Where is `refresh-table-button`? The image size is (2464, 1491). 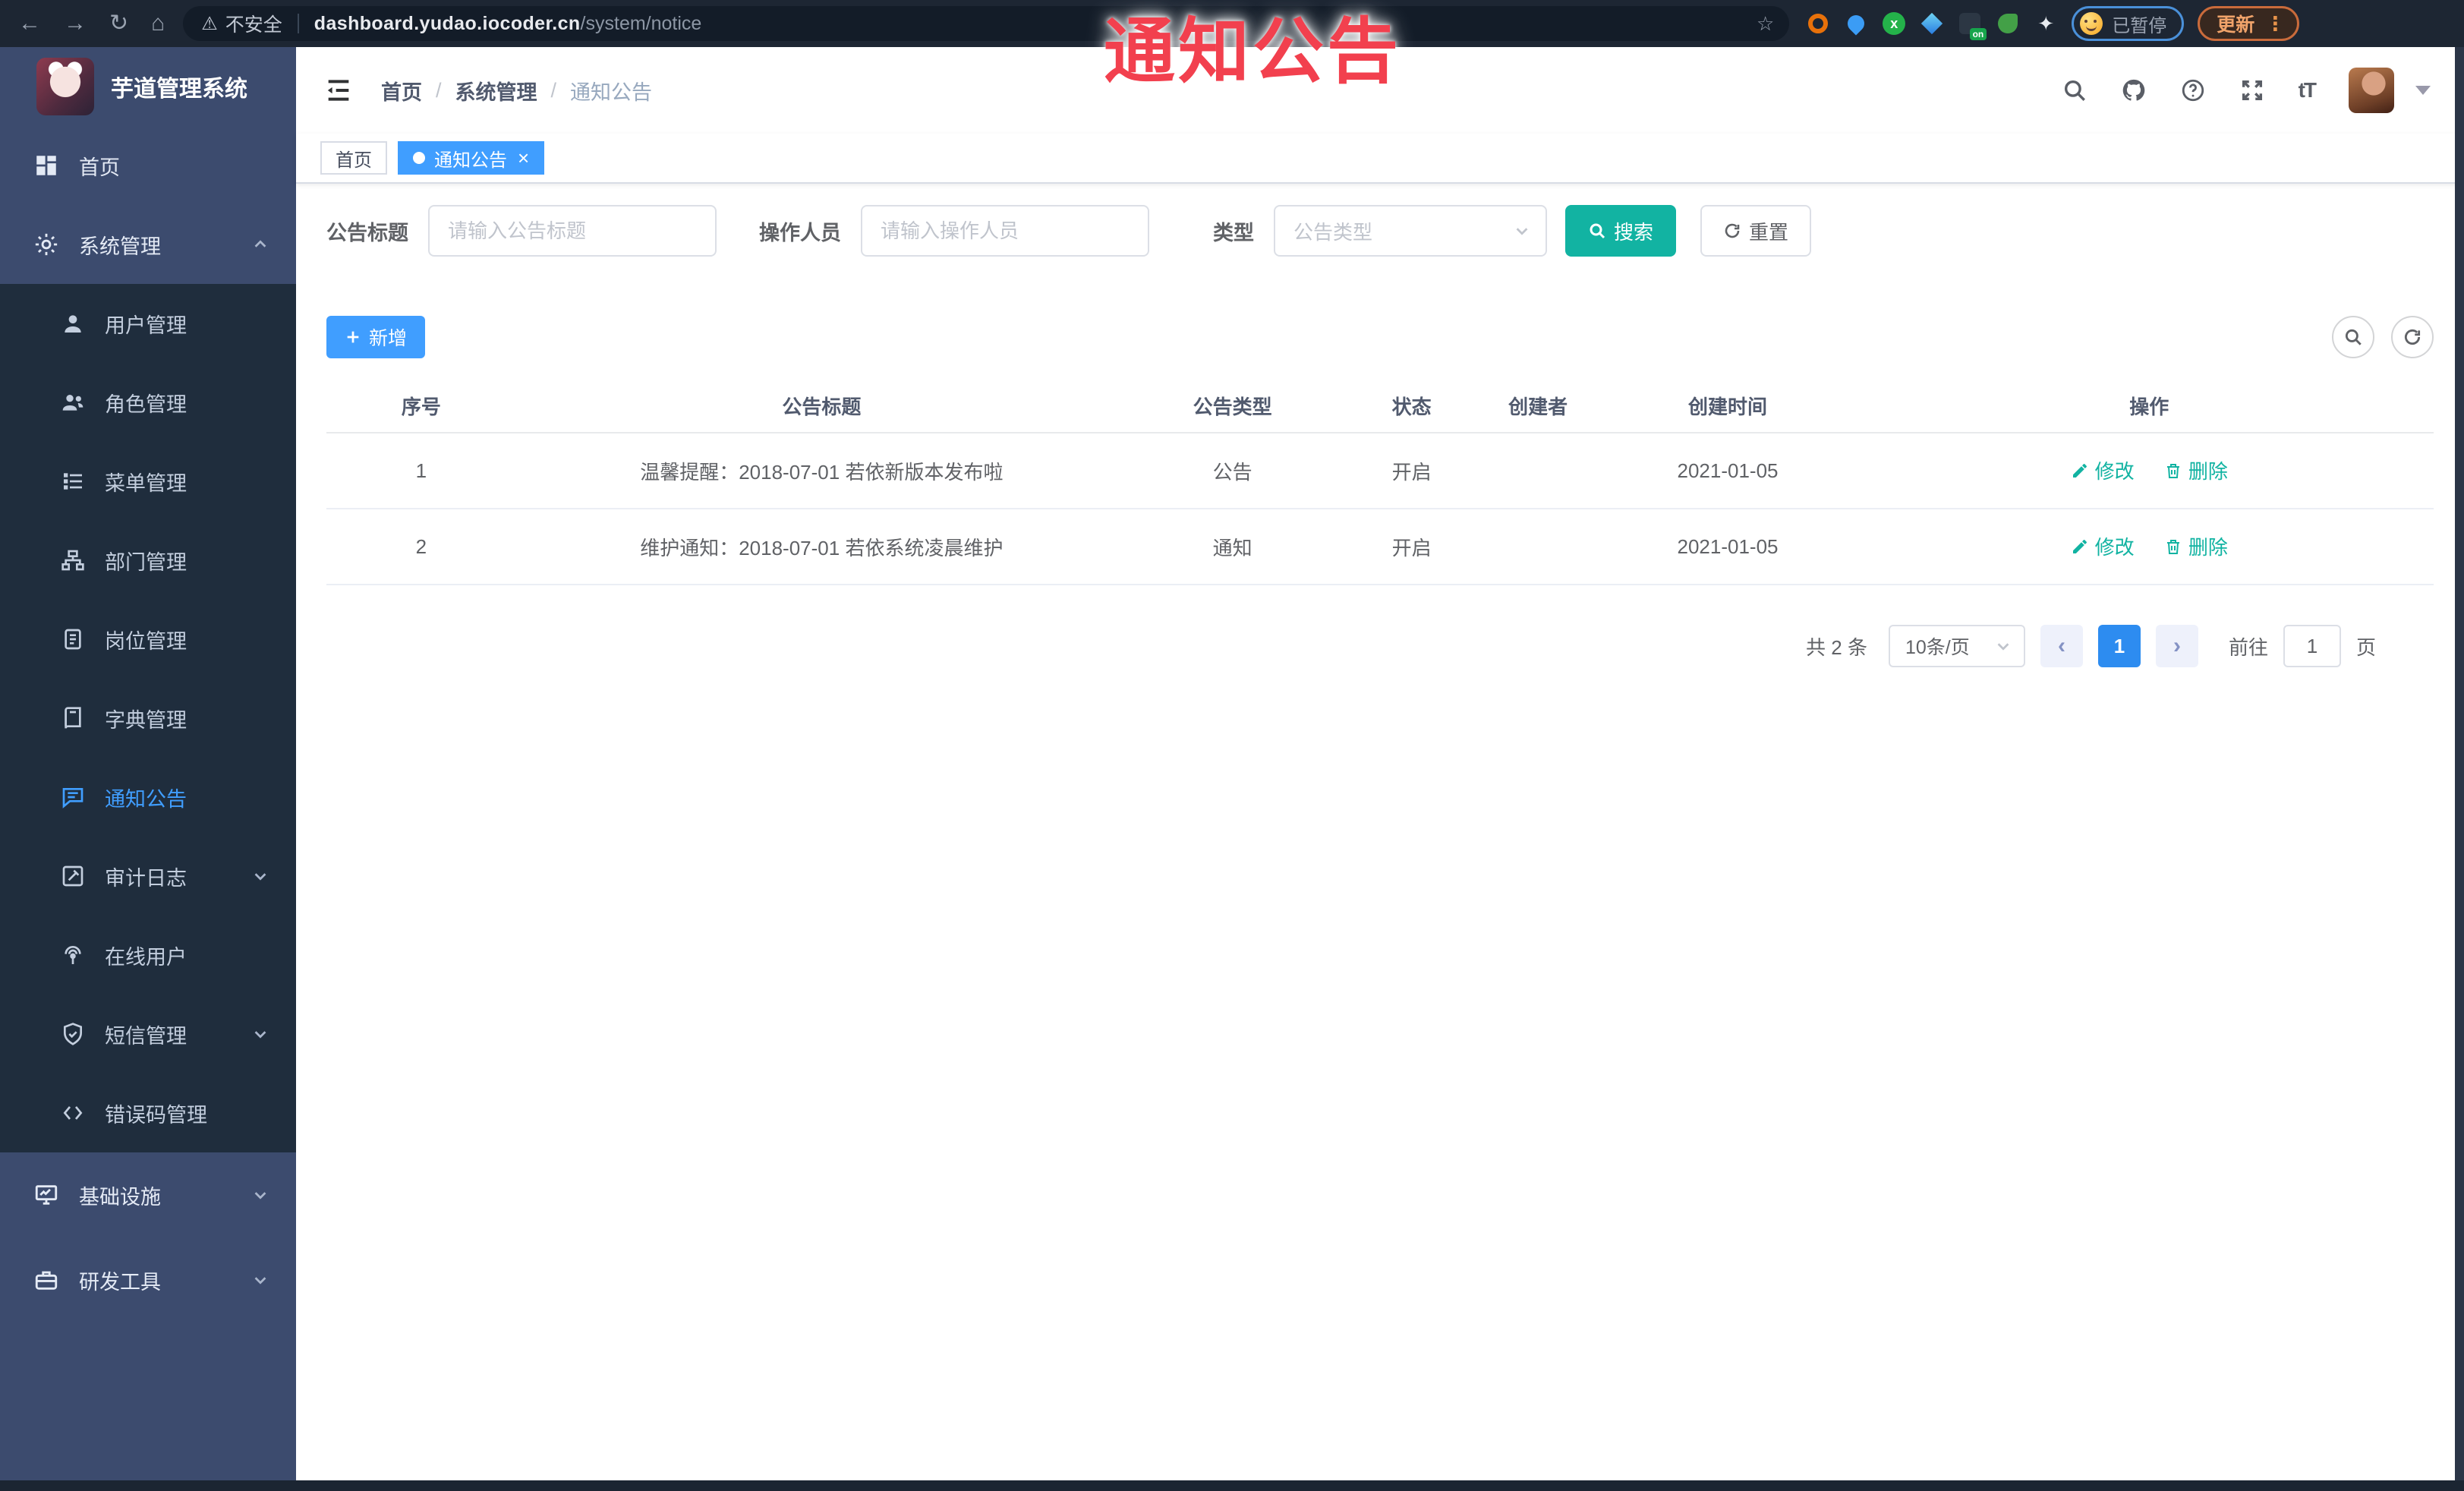 refresh-table-button is located at coordinates (2413, 337).